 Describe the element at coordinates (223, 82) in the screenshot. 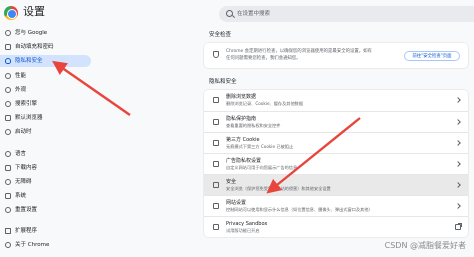

I see `privacy-heading: 隐私和安全` at that location.